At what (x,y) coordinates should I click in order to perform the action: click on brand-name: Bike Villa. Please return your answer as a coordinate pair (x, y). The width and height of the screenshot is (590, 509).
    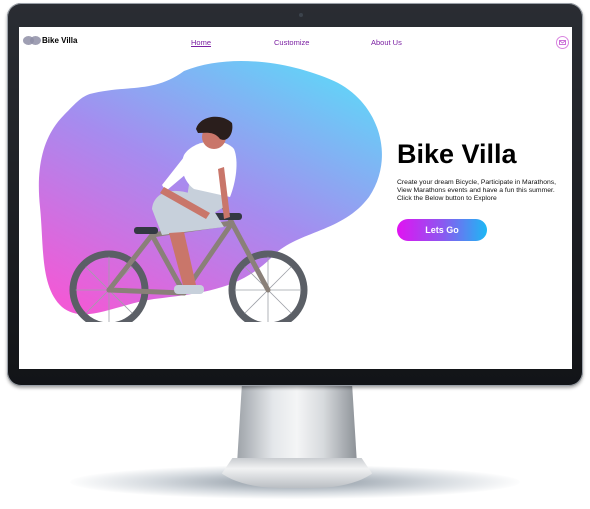
    Looking at the image, I should click on (59, 40).